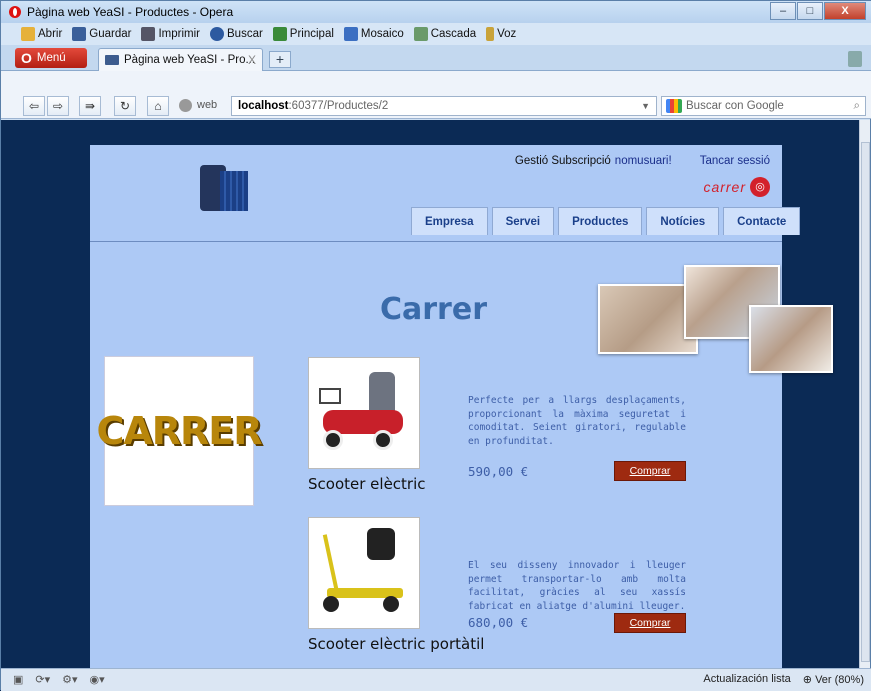  What do you see at coordinates (130, 12) in the screenshot?
I see `window-title: Pàgina web YeaSI - Productes - Opera` at bounding box center [130, 12].